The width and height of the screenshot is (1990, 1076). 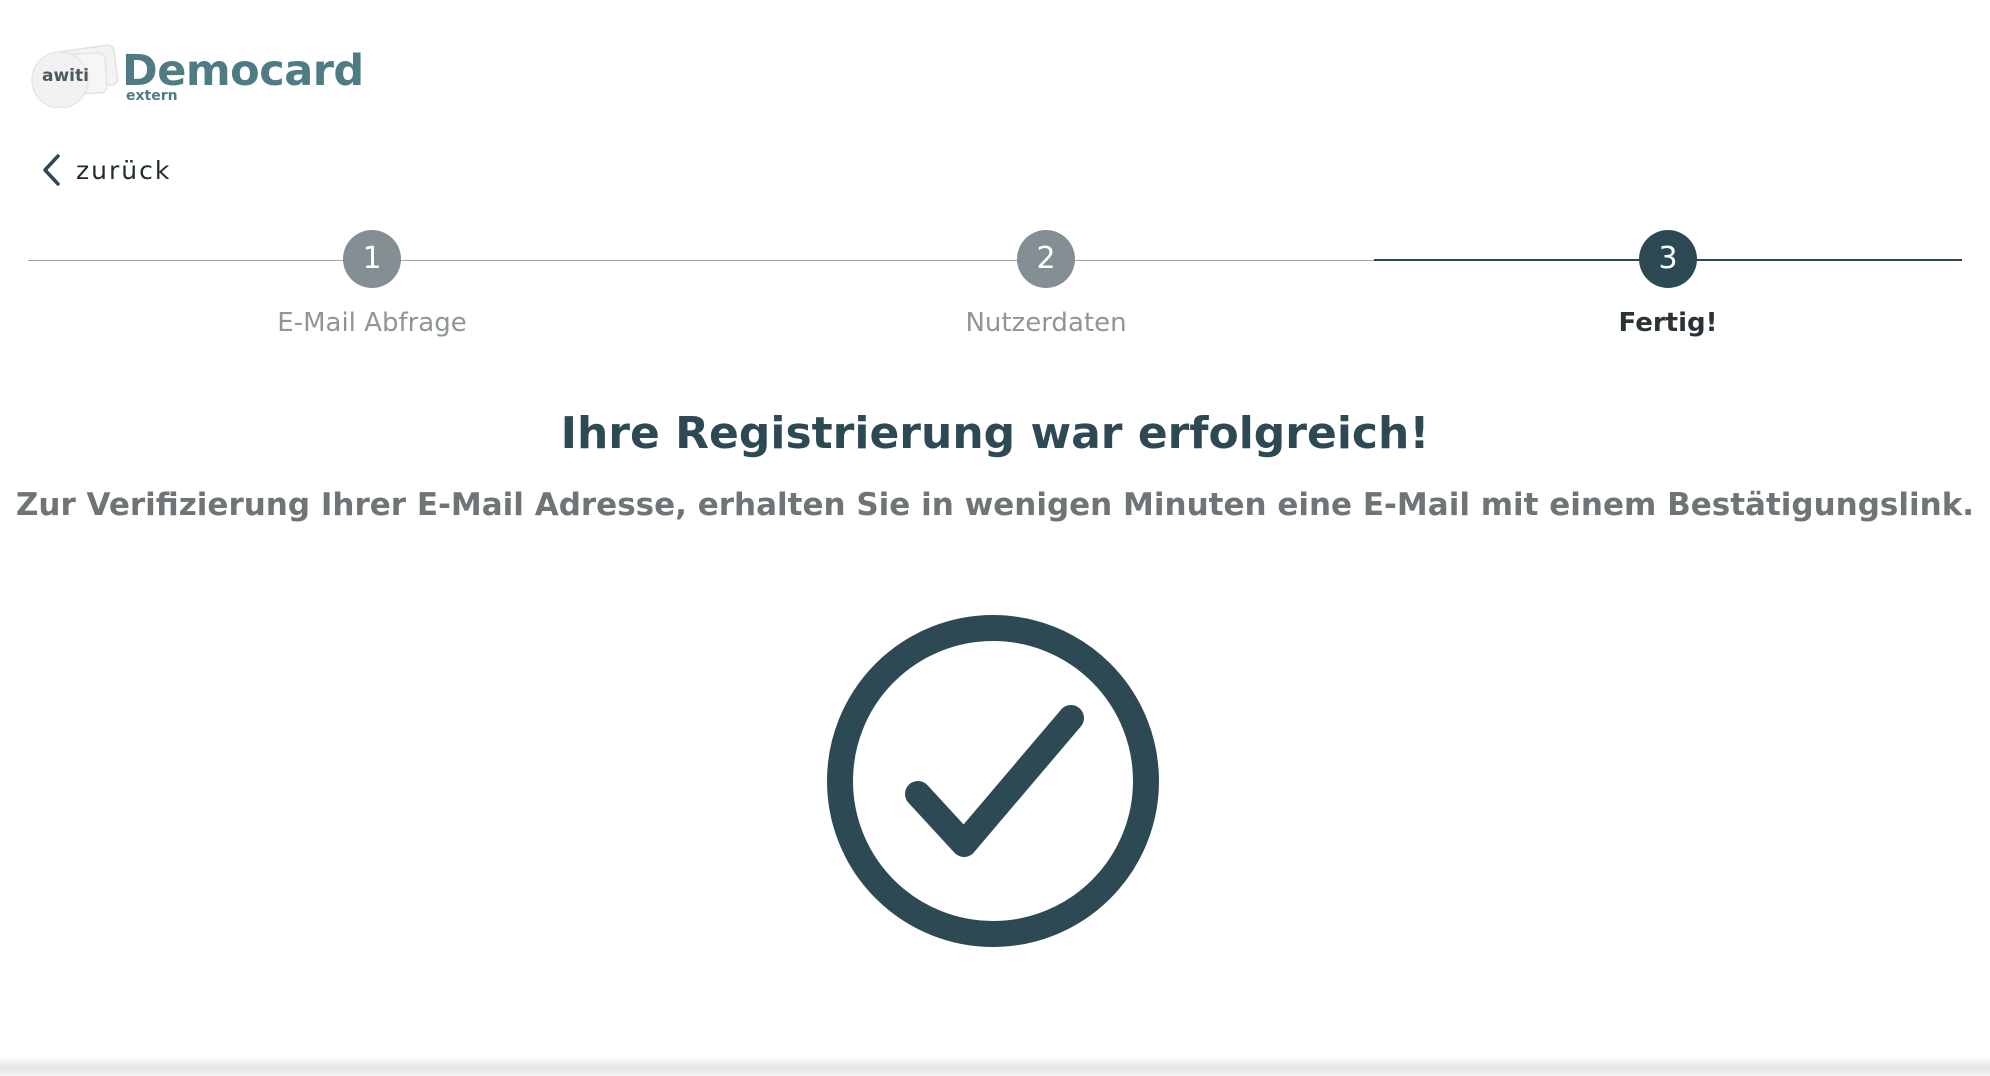 I want to click on step-done: 3 Fertig!, so click(x=1668, y=284).